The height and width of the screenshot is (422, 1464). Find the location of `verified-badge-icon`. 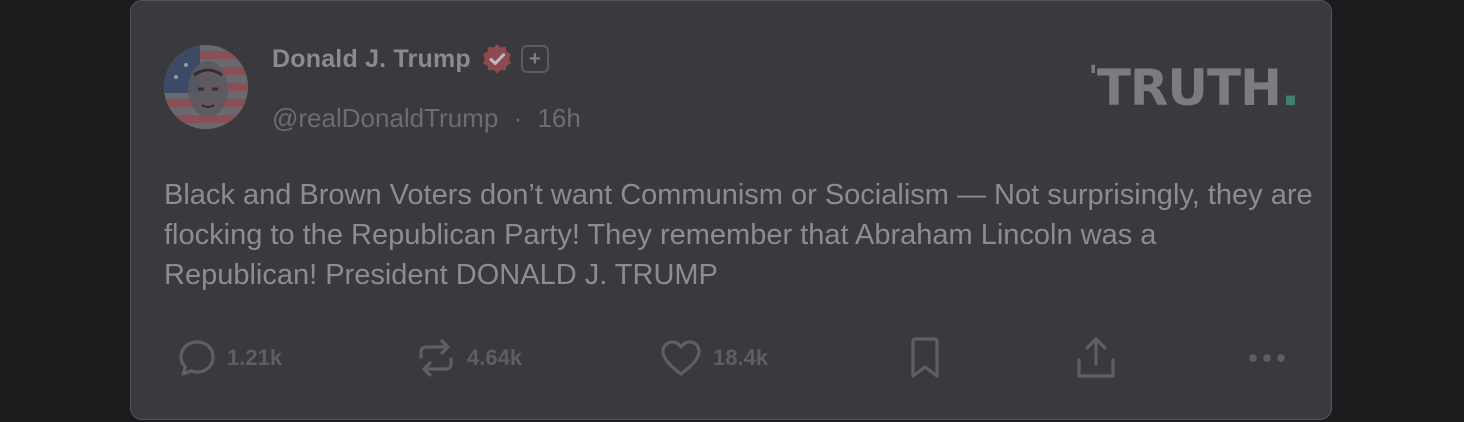

verified-badge-icon is located at coordinates (496, 59).